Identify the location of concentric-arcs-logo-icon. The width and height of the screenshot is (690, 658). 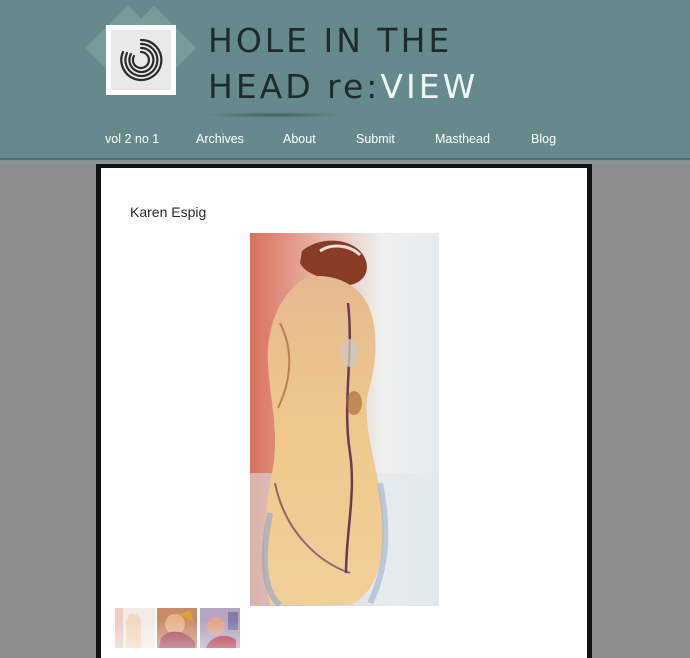
(141, 60).